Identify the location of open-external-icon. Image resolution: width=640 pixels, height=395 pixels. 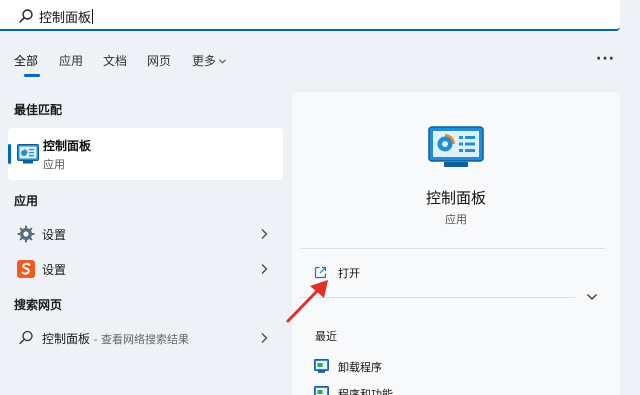
(320, 272).